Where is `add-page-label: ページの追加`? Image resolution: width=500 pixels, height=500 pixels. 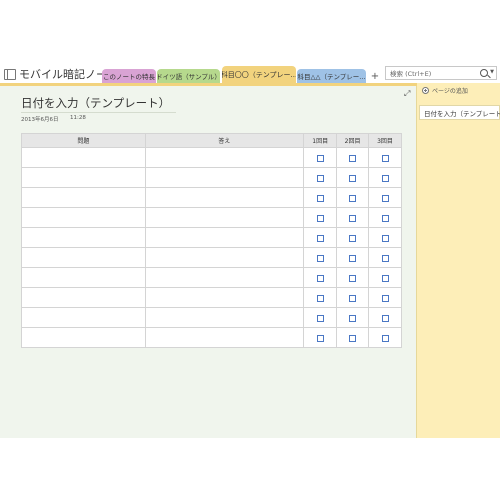
add-page-label: ページの追加 is located at coordinates (450, 91).